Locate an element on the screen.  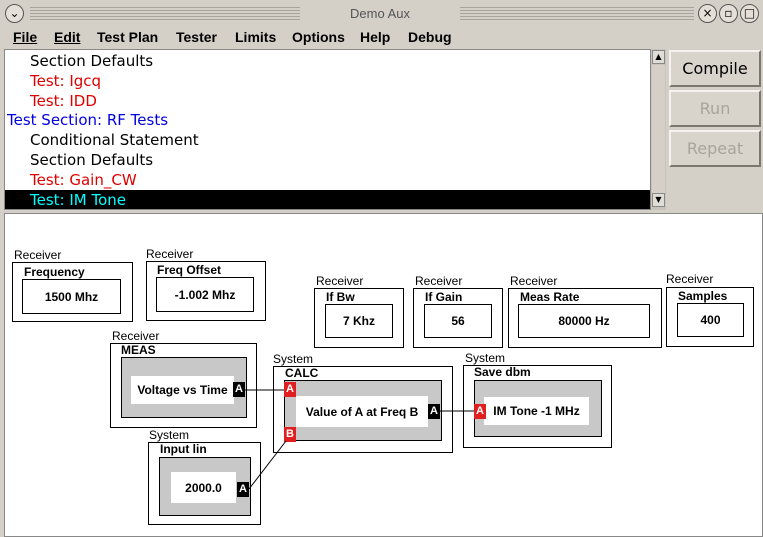
calc-output-port: A is located at coordinates (434, 411).